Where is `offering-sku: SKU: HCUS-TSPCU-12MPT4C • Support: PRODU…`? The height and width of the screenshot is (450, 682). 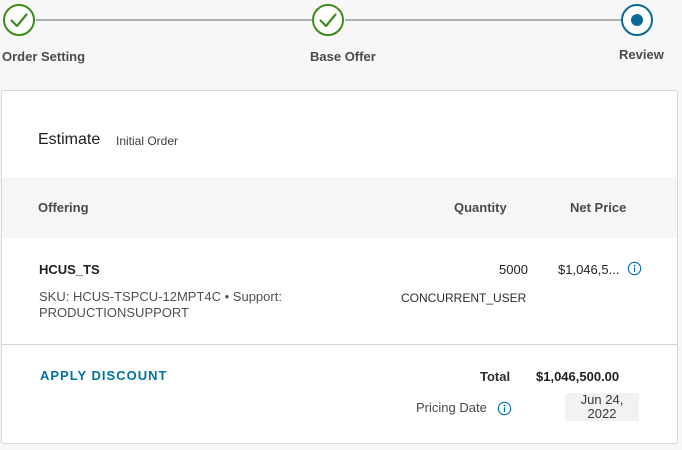 offering-sku: SKU: HCUS-TSPCU-12MPT4C • Support: PRODU… is located at coordinates (160, 304).